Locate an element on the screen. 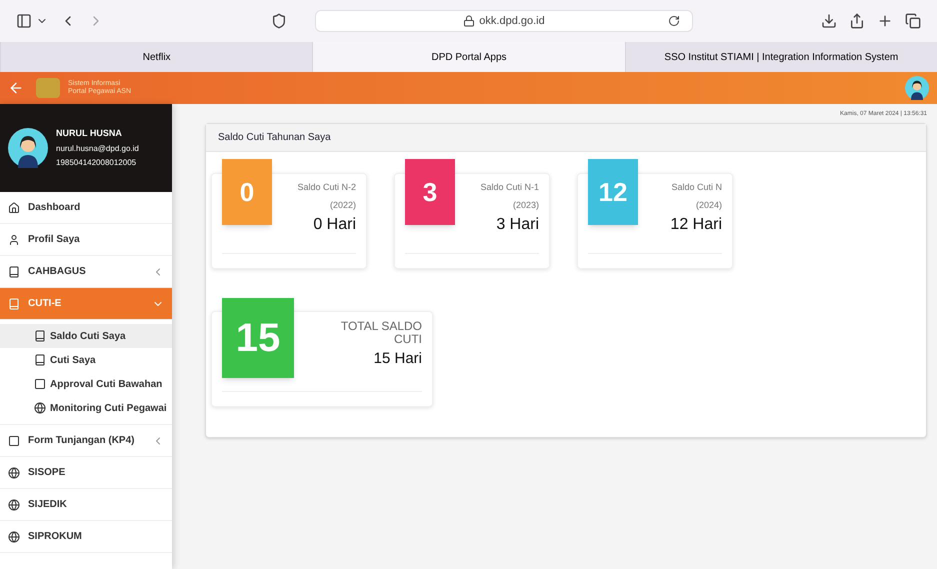 The height and width of the screenshot is (569, 937). address-bar: okk.dpd.go.id is located at coordinates (504, 21).